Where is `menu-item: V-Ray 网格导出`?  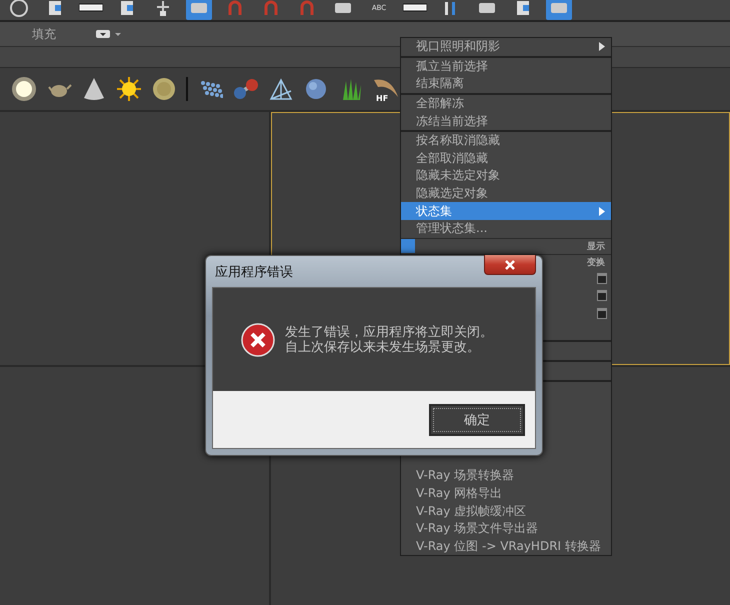
menu-item: V-Ray 网格导出 is located at coordinates (506, 493).